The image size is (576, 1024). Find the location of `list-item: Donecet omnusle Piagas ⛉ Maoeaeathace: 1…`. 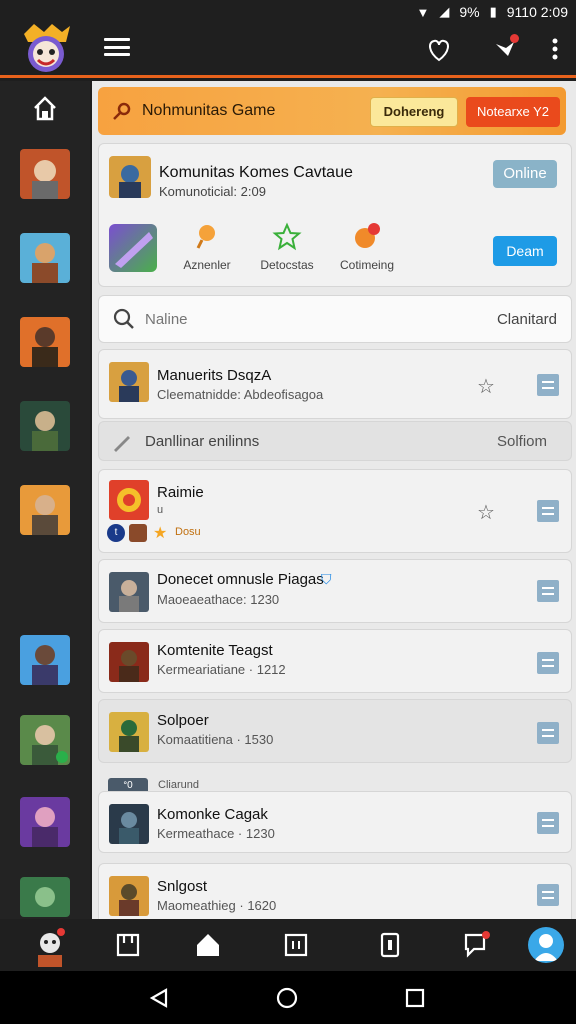

list-item: Donecet omnusle Piagas ⛉ Maoeaeathace: 1… is located at coordinates (335, 591).